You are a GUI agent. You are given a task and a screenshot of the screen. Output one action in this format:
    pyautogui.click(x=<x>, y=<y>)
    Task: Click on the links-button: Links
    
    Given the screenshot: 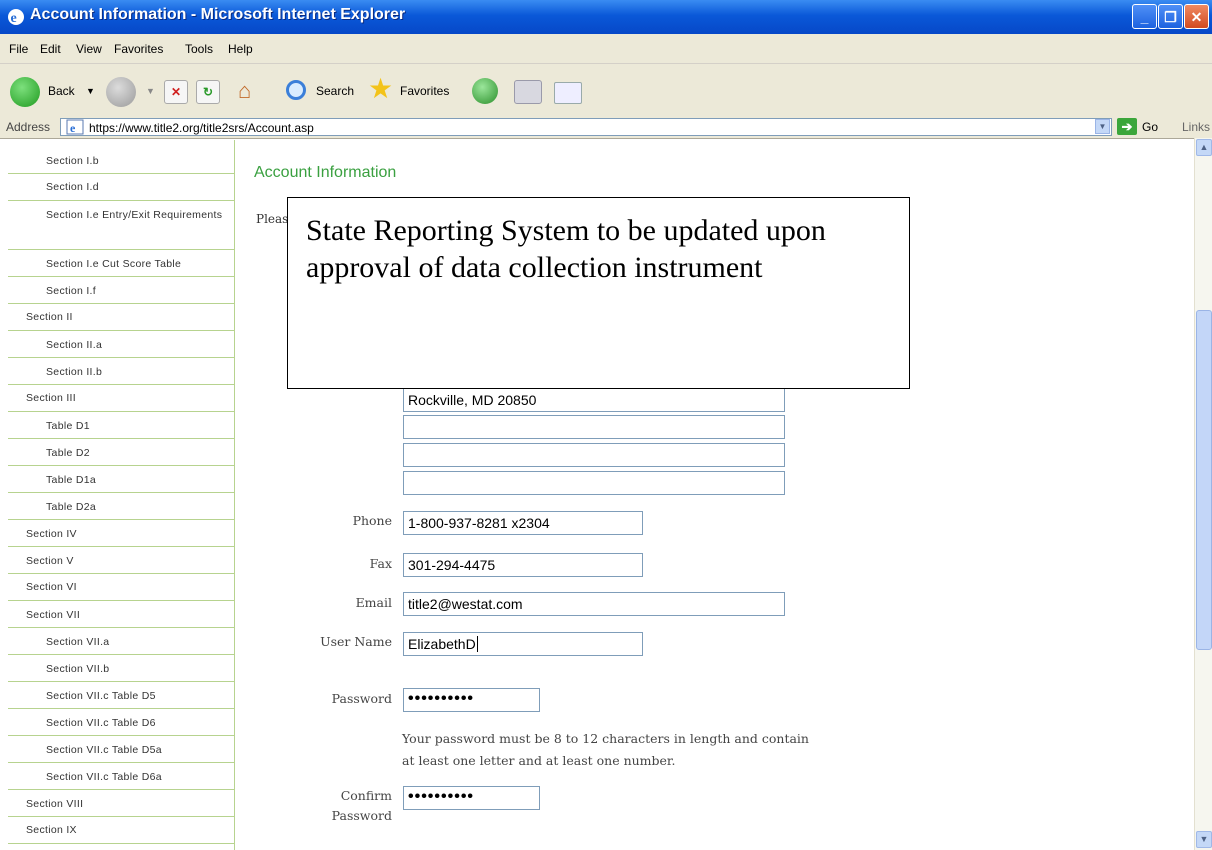 What is the action you would take?
    pyautogui.click(x=1196, y=127)
    